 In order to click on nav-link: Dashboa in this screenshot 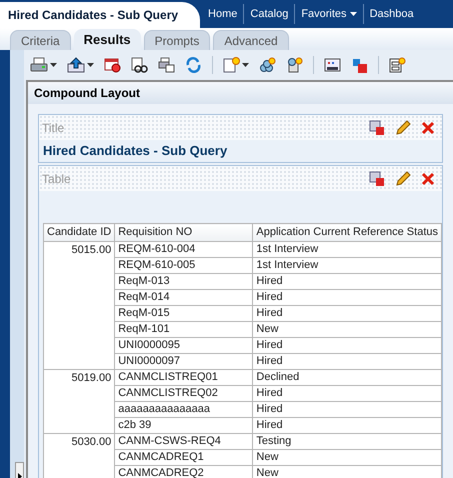, I will do `click(392, 14)`.